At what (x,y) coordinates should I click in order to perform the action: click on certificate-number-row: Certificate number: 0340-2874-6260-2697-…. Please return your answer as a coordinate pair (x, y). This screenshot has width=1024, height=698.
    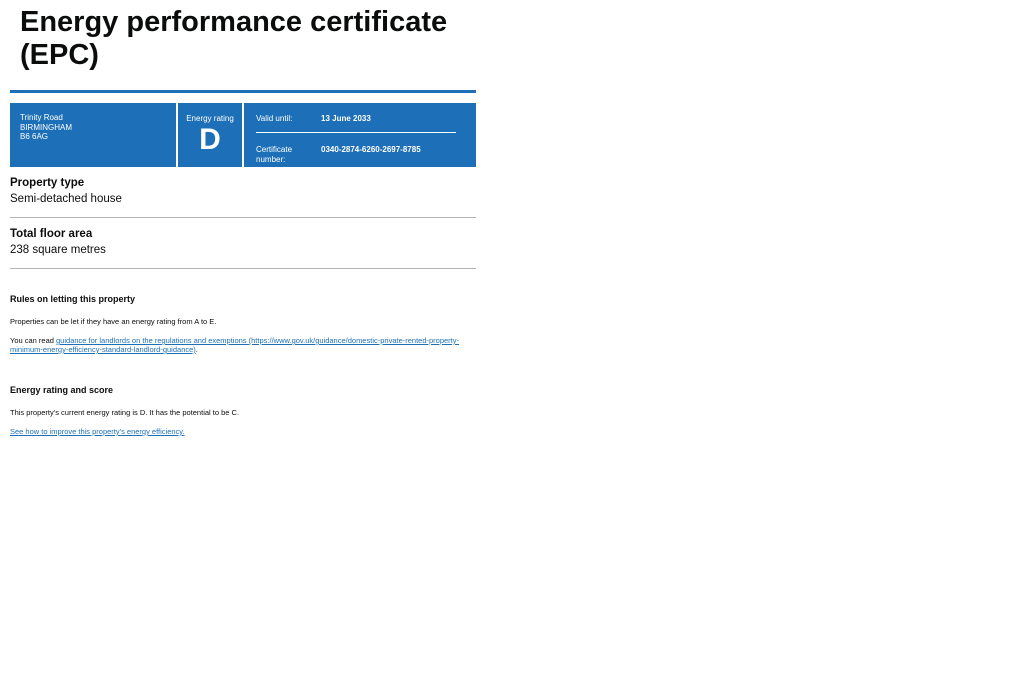
    Looking at the image, I should click on (356, 155).